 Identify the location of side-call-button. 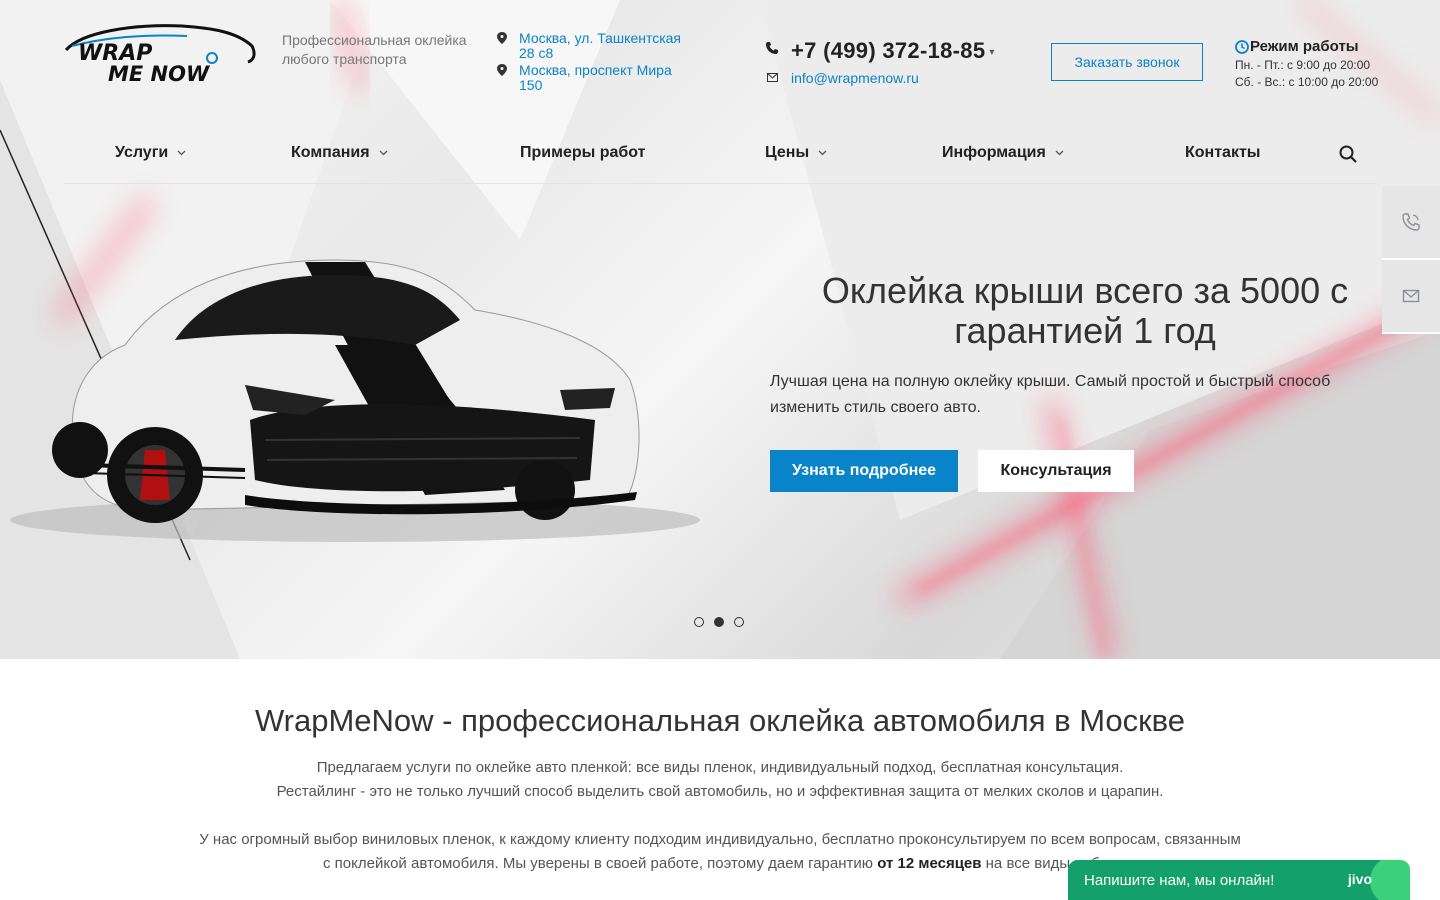
(1411, 223).